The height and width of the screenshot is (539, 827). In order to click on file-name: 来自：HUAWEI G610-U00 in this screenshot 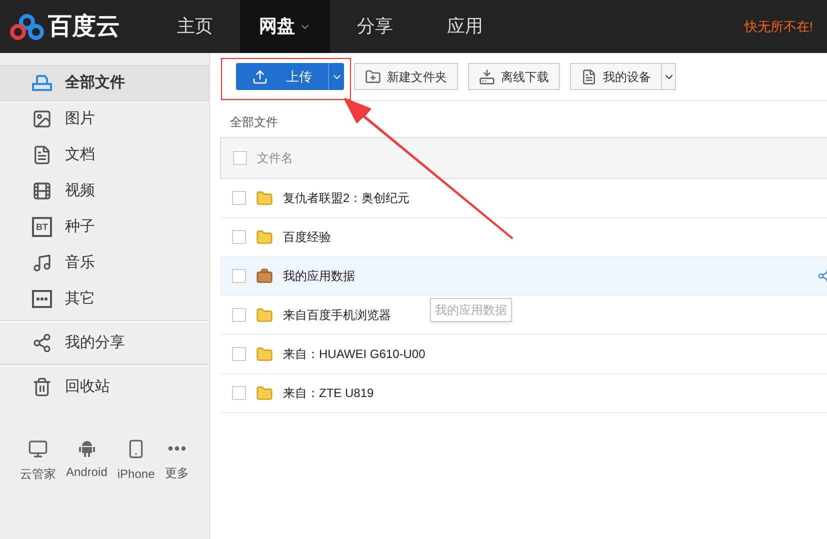, I will do `click(354, 354)`.